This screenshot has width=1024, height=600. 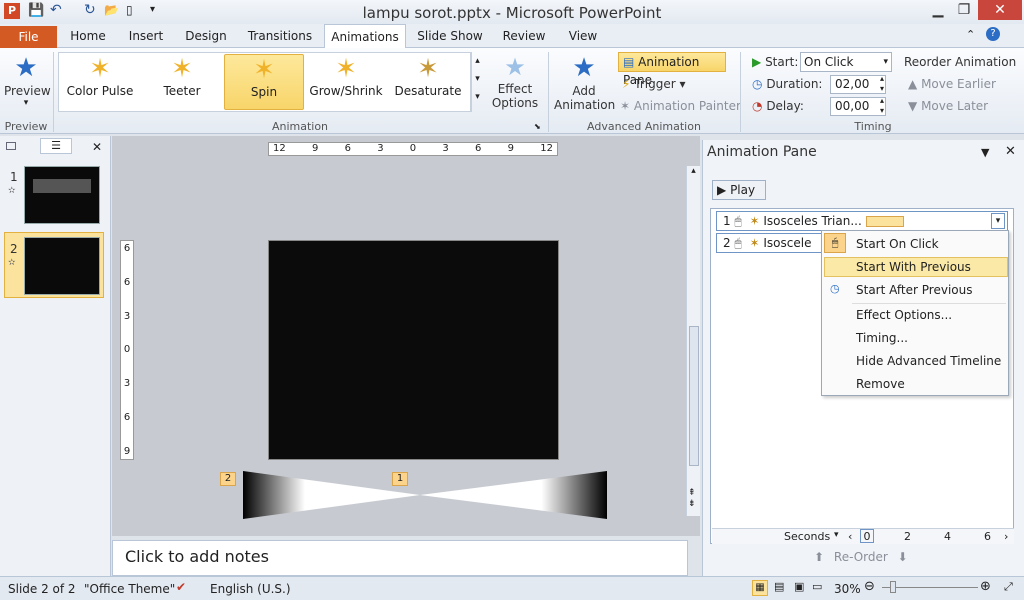 I want to click on effect-grow-shrink: ✶ Grow/Shrink, so click(x=346, y=82).